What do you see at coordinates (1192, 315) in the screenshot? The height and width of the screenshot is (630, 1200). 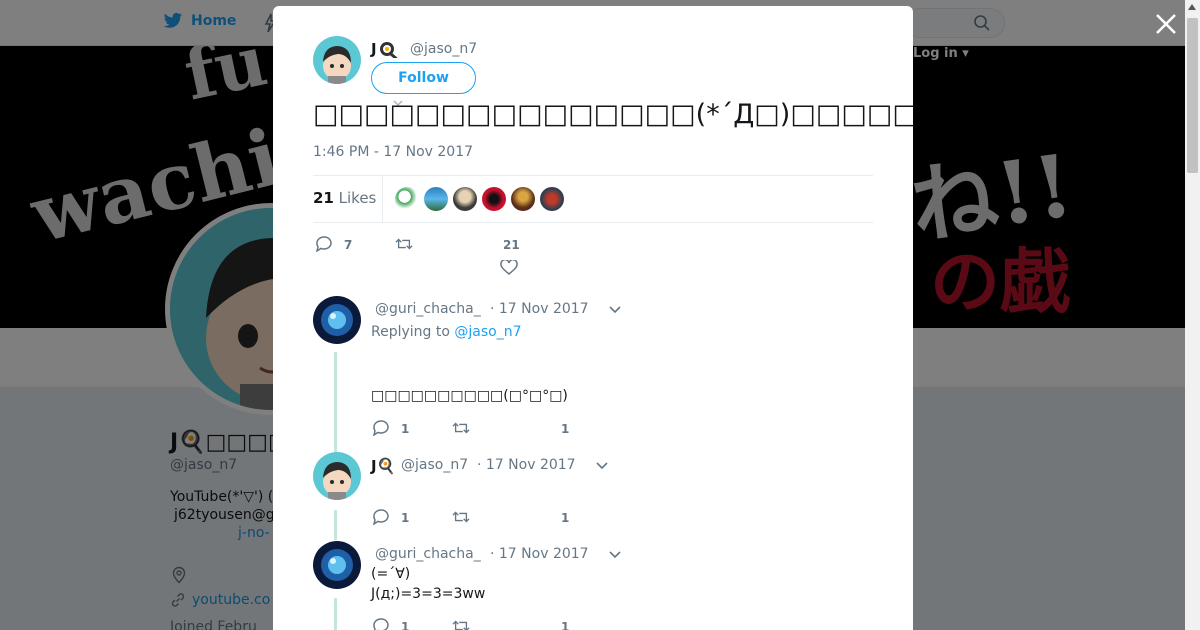 I see `page-scrollbar` at bounding box center [1192, 315].